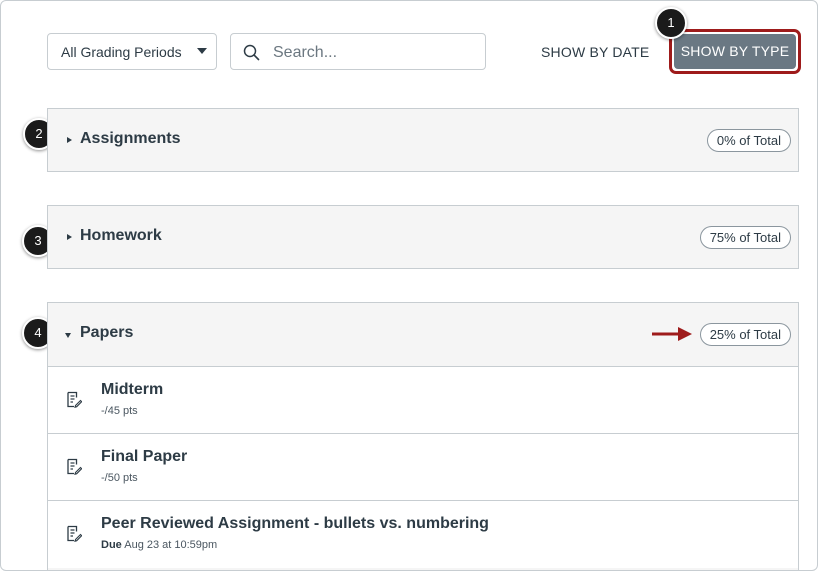 The image size is (818, 571). What do you see at coordinates (251, 52) in the screenshot?
I see `search-icon` at bounding box center [251, 52].